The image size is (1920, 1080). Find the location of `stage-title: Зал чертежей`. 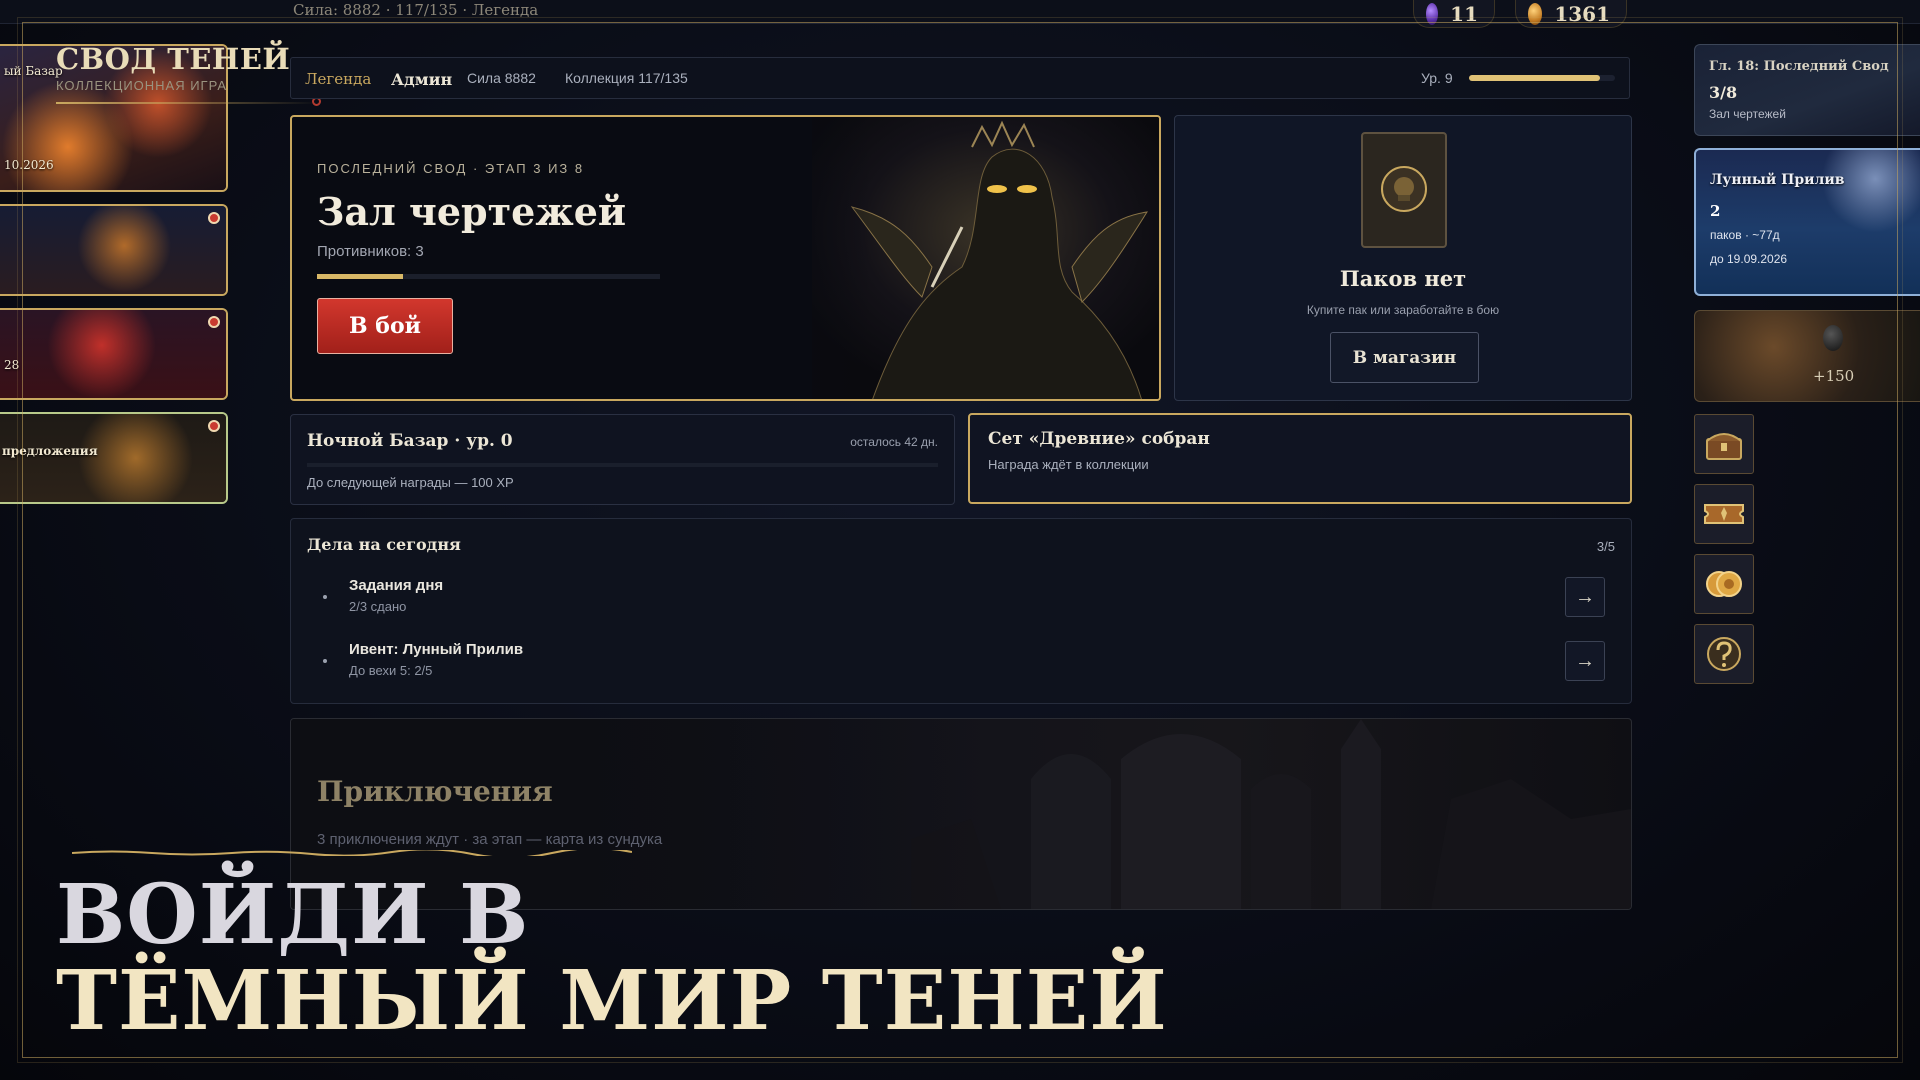

stage-title: Зал чертежей is located at coordinates (472, 211).